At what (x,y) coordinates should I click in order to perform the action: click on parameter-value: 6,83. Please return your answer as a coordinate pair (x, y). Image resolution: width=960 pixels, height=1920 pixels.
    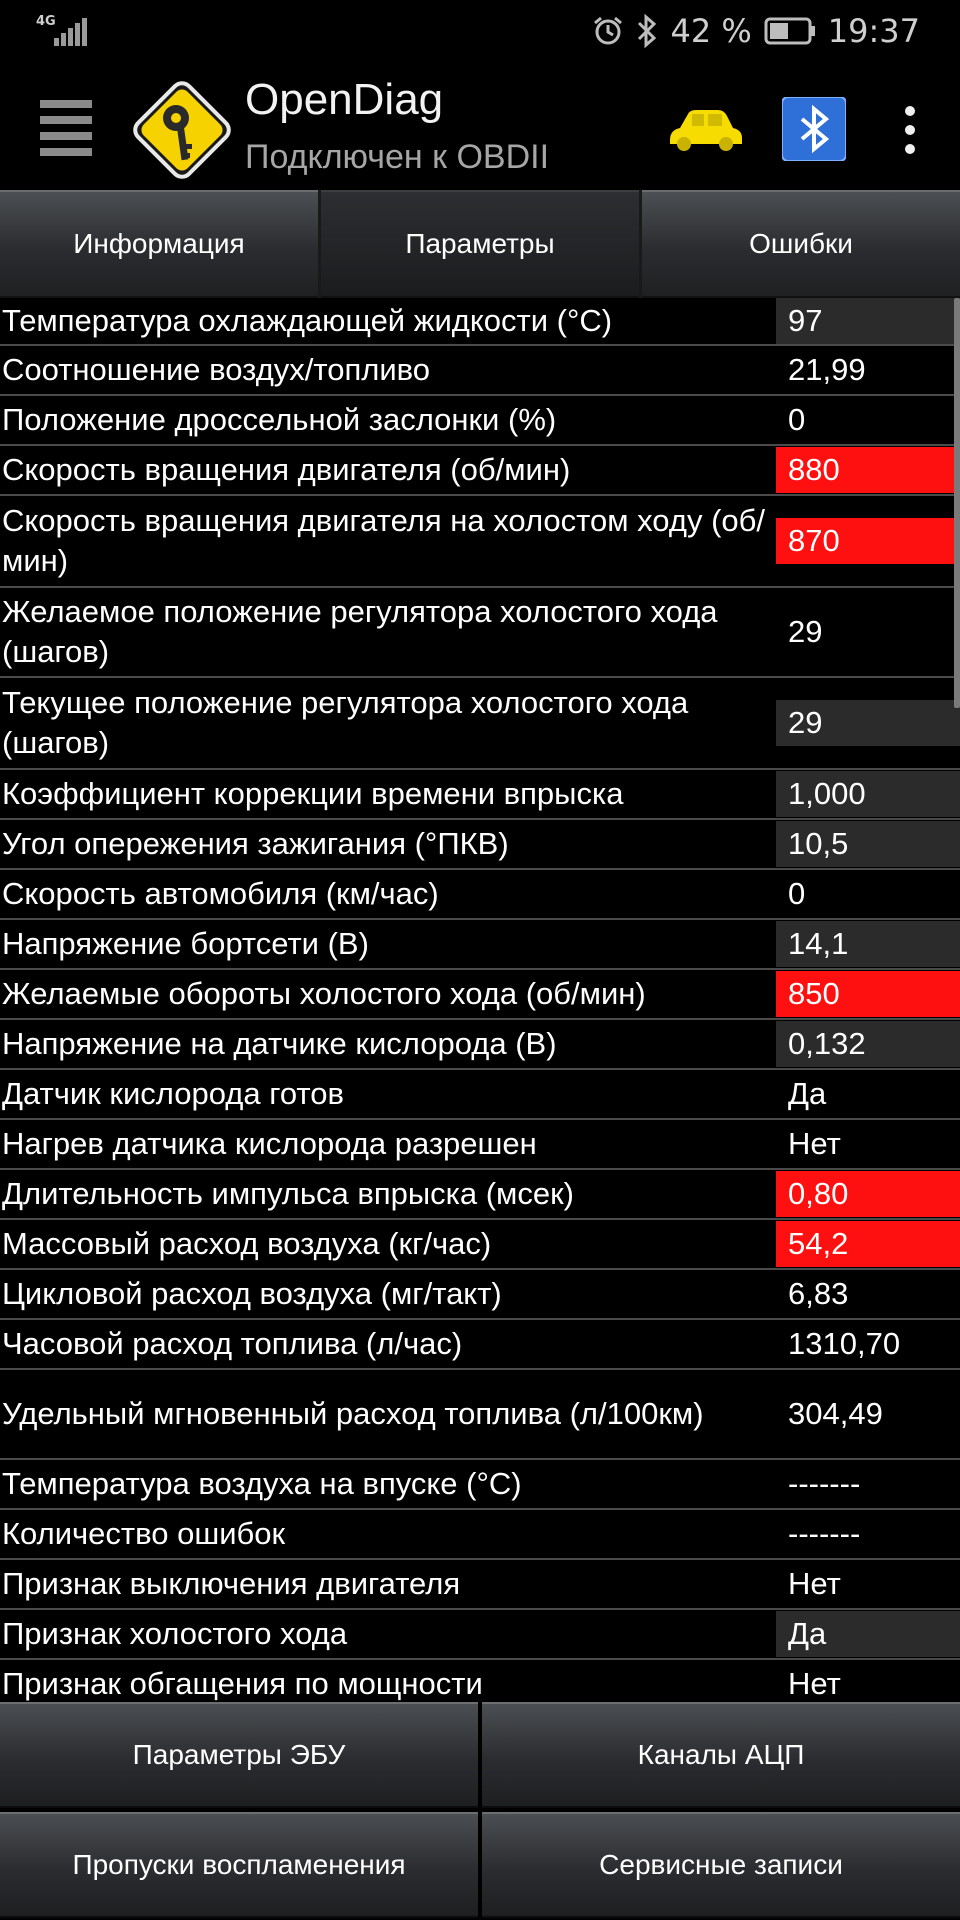
    Looking at the image, I should click on (818, 1293).